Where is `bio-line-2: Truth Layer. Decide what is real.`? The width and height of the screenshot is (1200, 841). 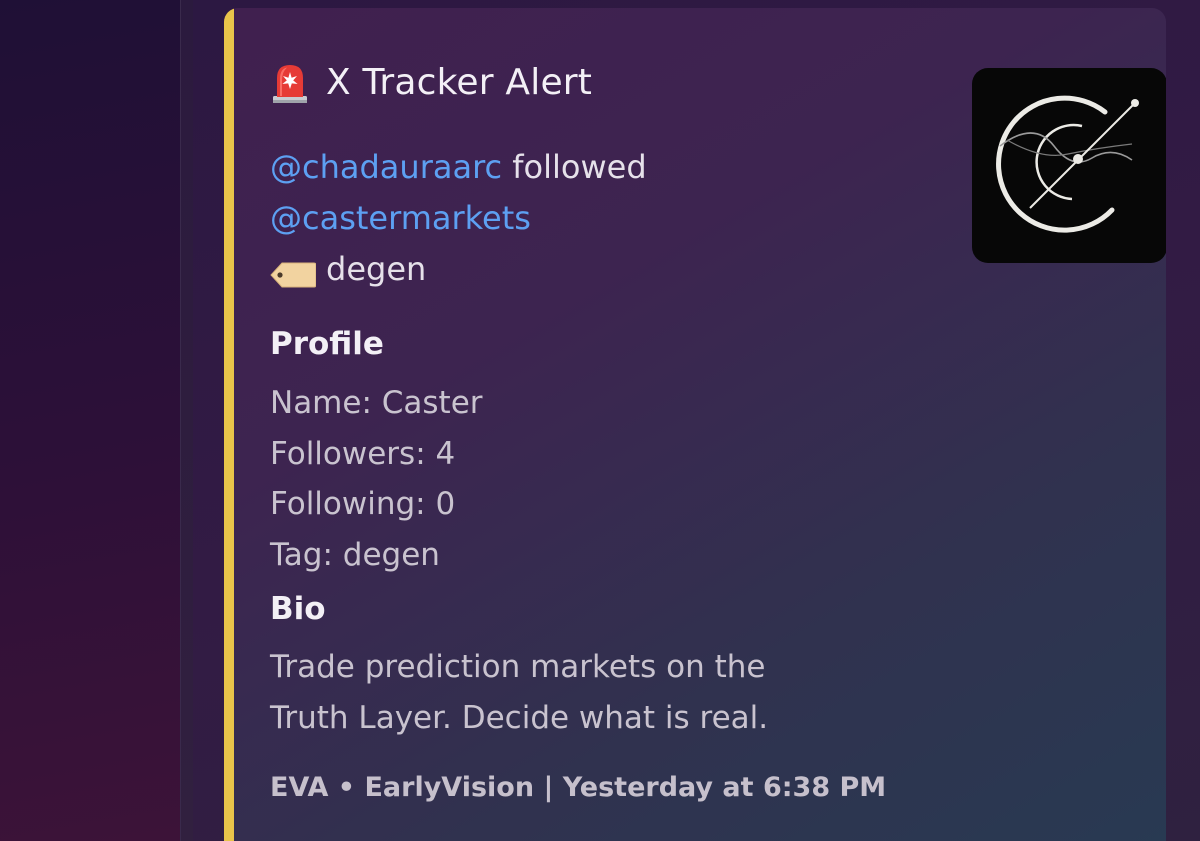
bio-line-2: Truth Layer. Decide what is real. is located at coordinates (519, 718).